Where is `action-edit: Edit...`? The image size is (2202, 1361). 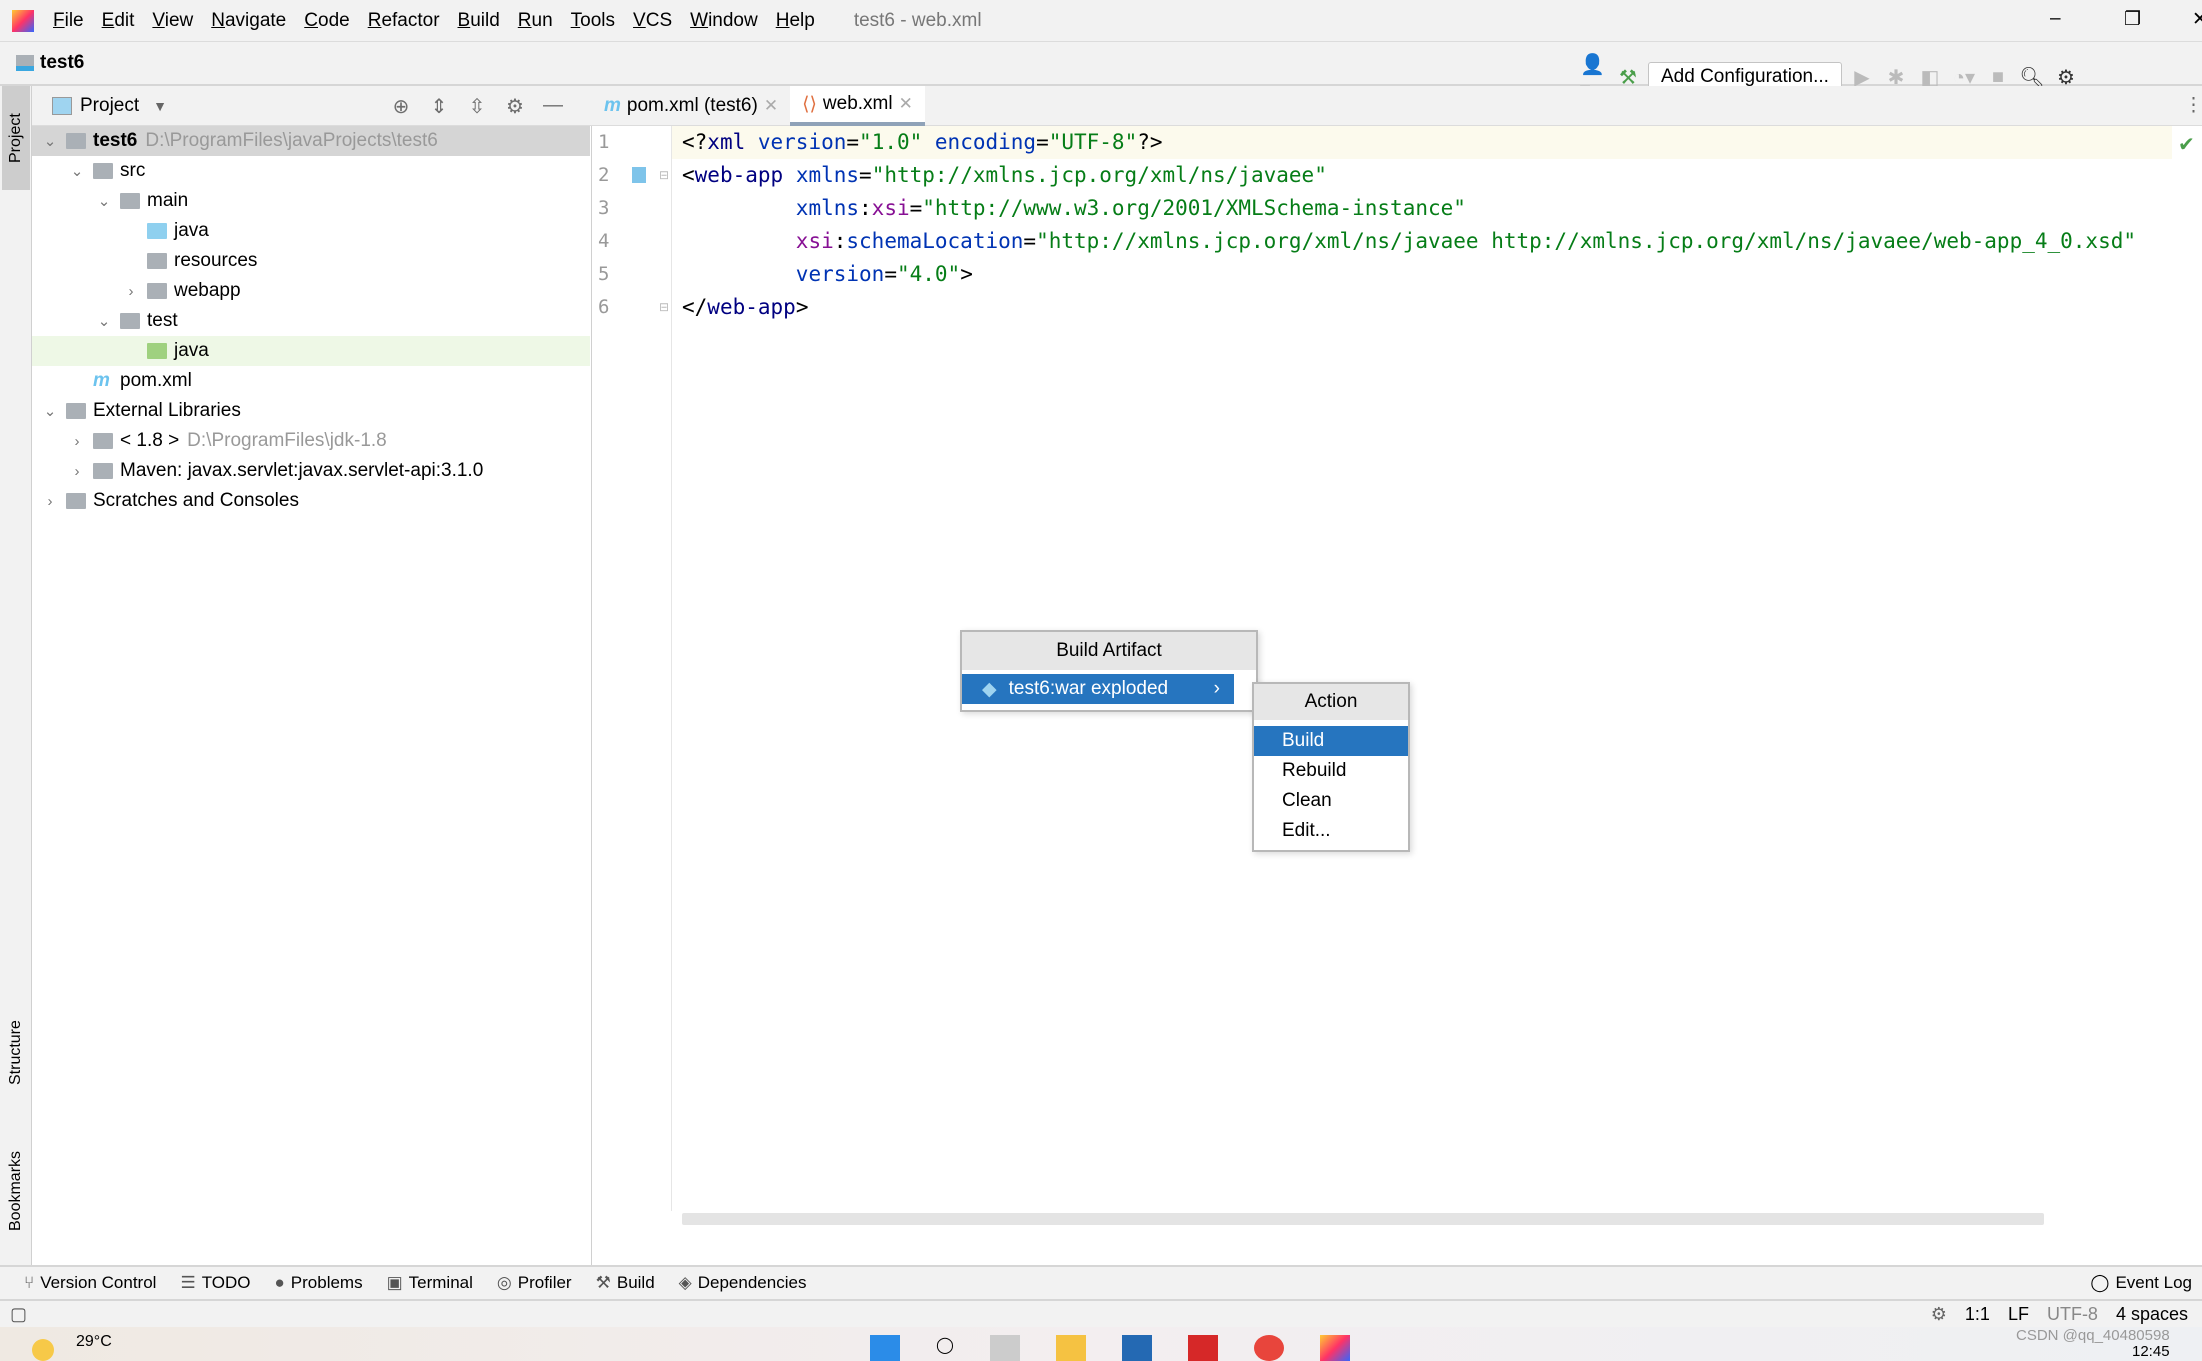
action-edit: Edit... is located at coordinates (1331, 831).